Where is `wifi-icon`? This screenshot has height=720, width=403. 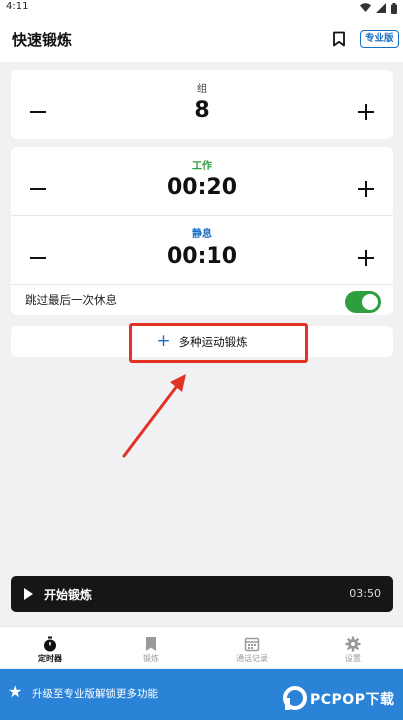
wifi-icon is located at coordinates (365, 7).